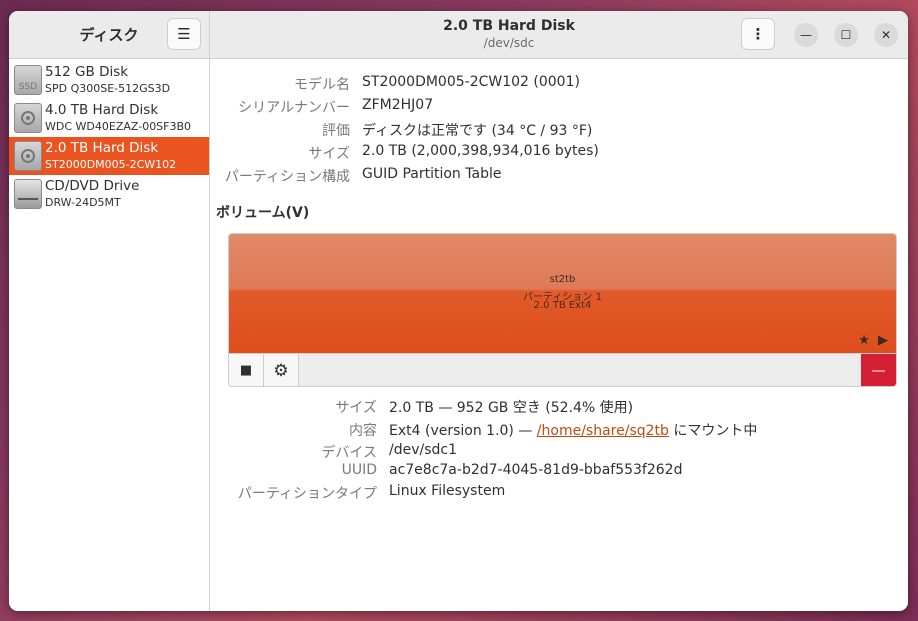  Describe the element at coordinates (294, 108) in the screenshot. I see `serial-label: シリアルナンバー` at that location.